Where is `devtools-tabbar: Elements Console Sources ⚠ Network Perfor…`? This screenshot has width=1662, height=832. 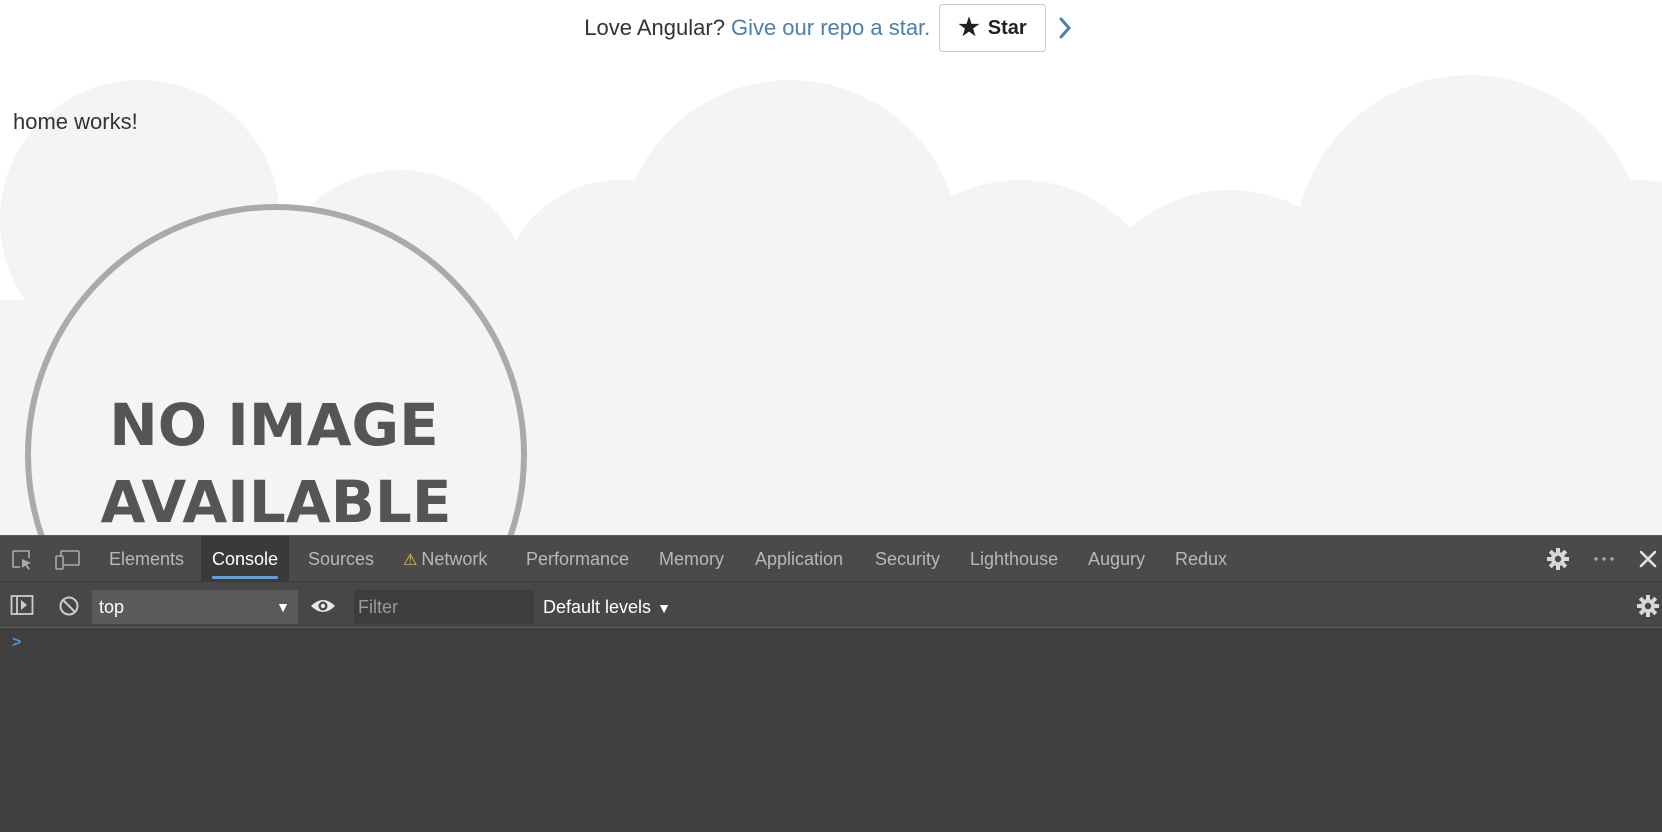
devtools-tabbar: Elements Console Sources ⚠ Network Perfor… is located at coordinates (831, 559).